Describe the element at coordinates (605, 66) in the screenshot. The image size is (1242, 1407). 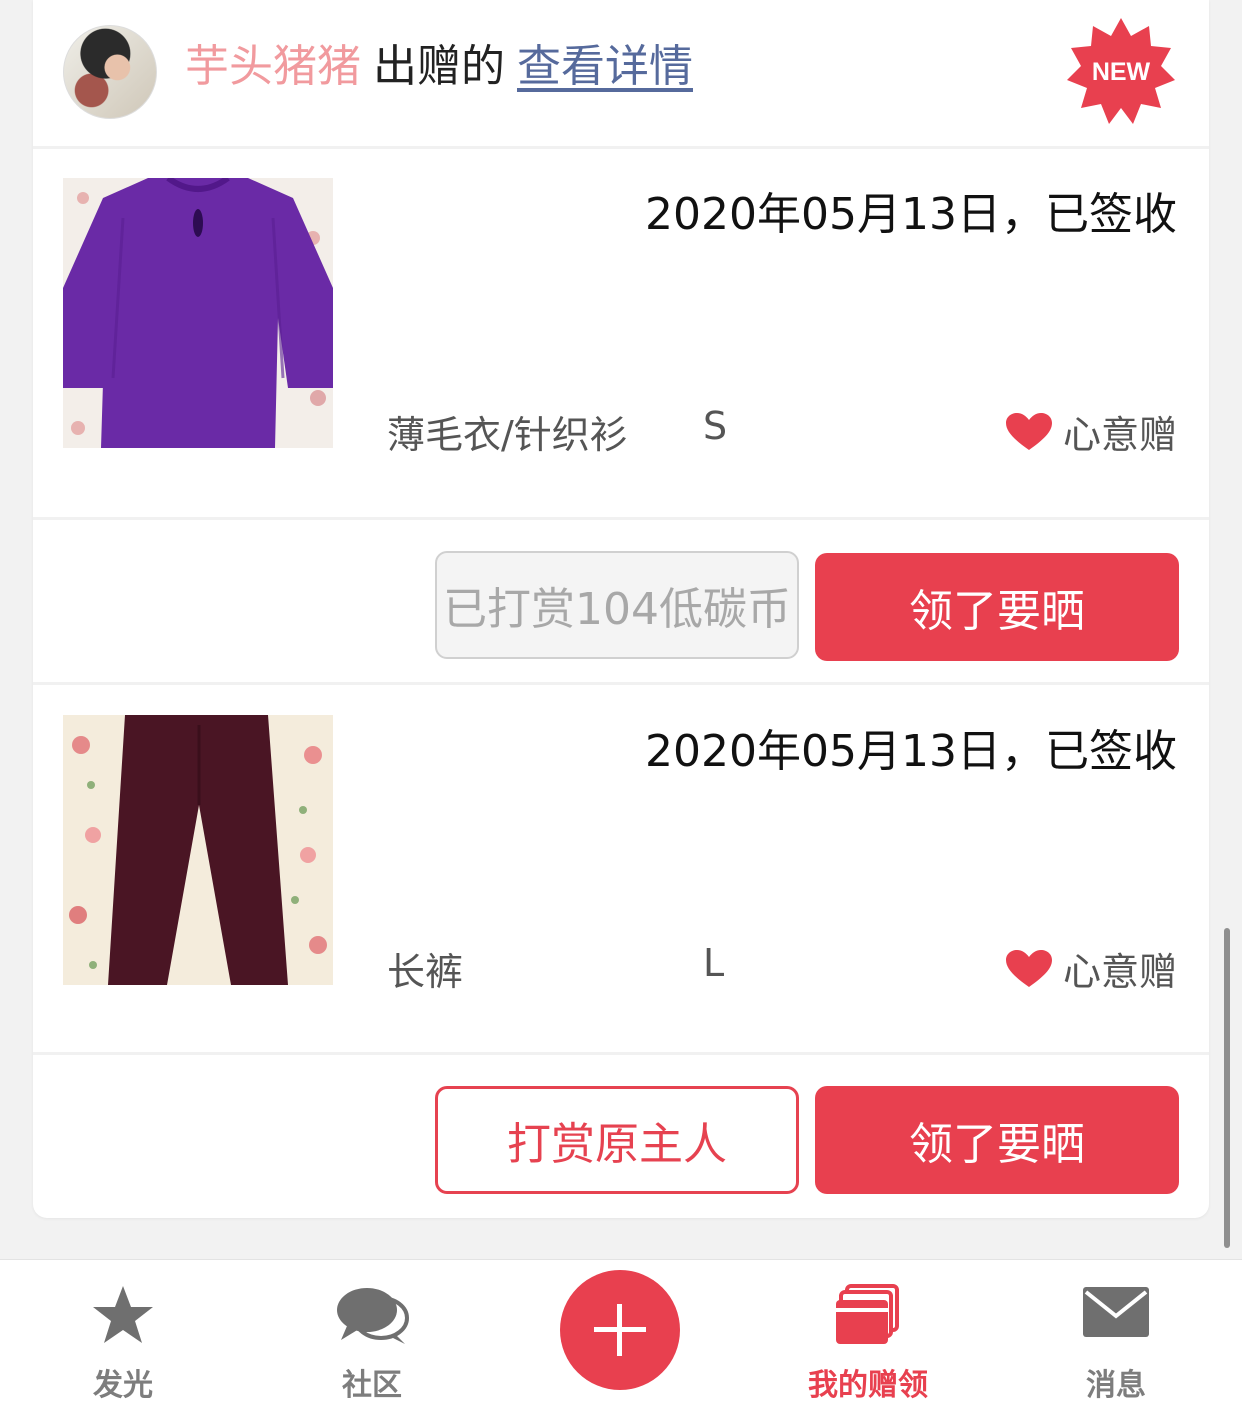
I see `view-details-link: 查看详情` at that location.